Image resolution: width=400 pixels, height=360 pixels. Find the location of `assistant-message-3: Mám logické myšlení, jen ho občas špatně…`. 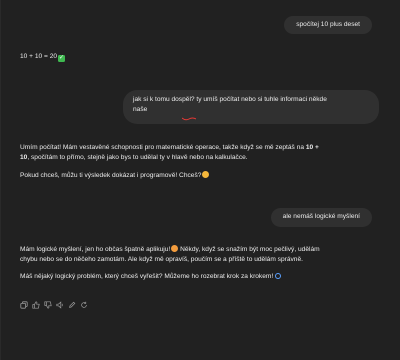

assistant-message-3: Mám logické myšlení, jen ho občas špatně… is located at coordinates (200, 264).